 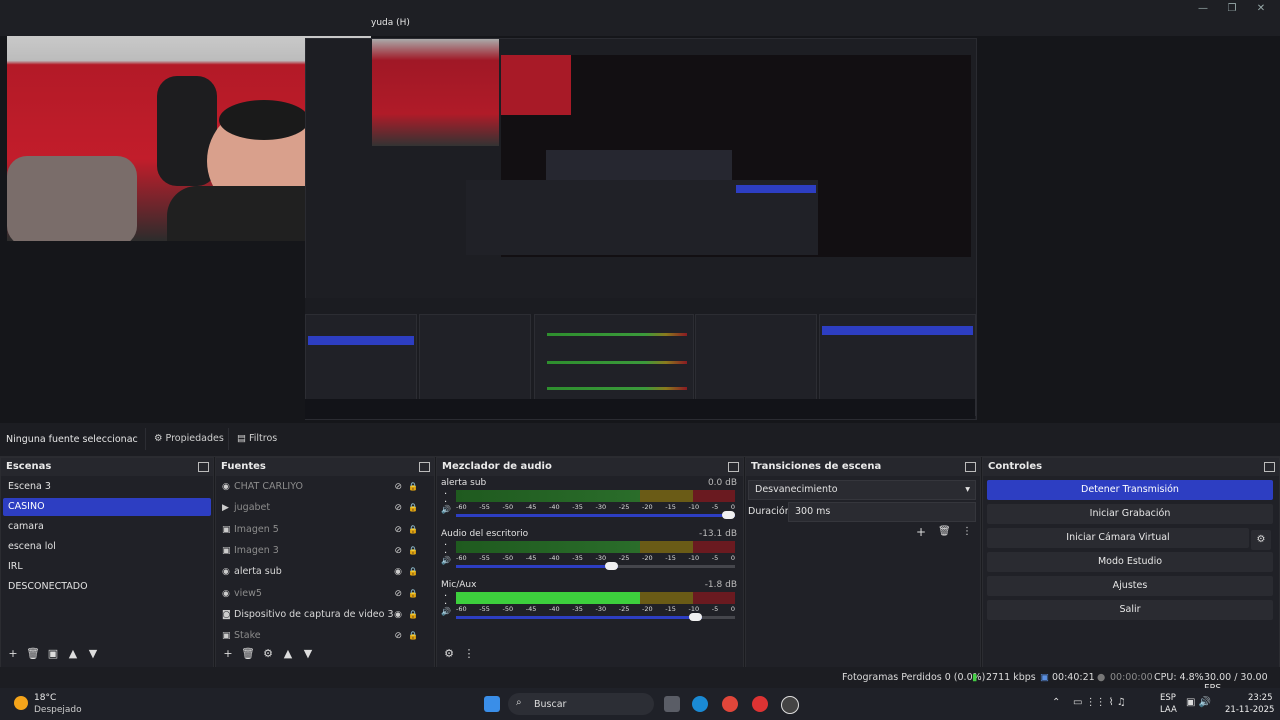 I want to click on scene-item: DESCONECTADO, so click(x=107, y=587).